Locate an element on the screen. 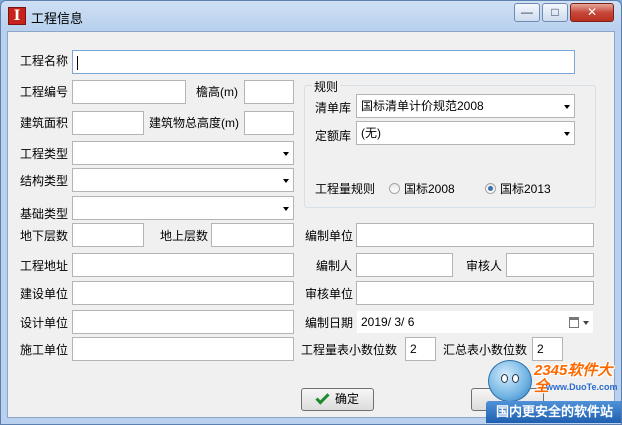  quantity-rule-label: 工程量规则 is located at coordinates (345, 189).